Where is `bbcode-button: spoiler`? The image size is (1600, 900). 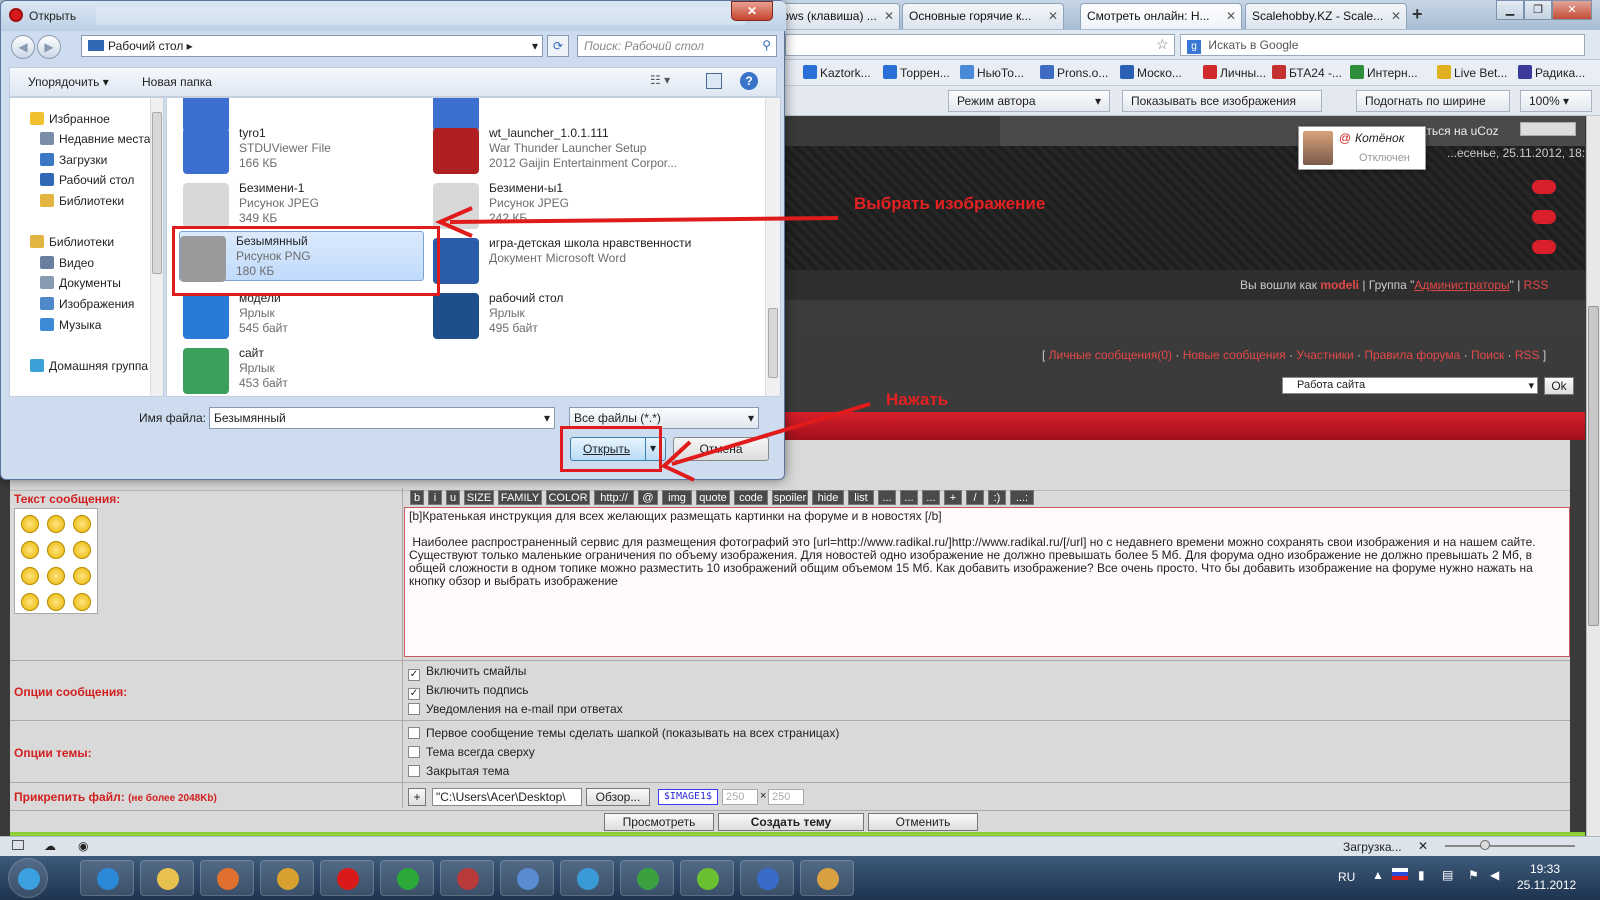 bbcode-button: spoiler is located at coordinates (790, 497).